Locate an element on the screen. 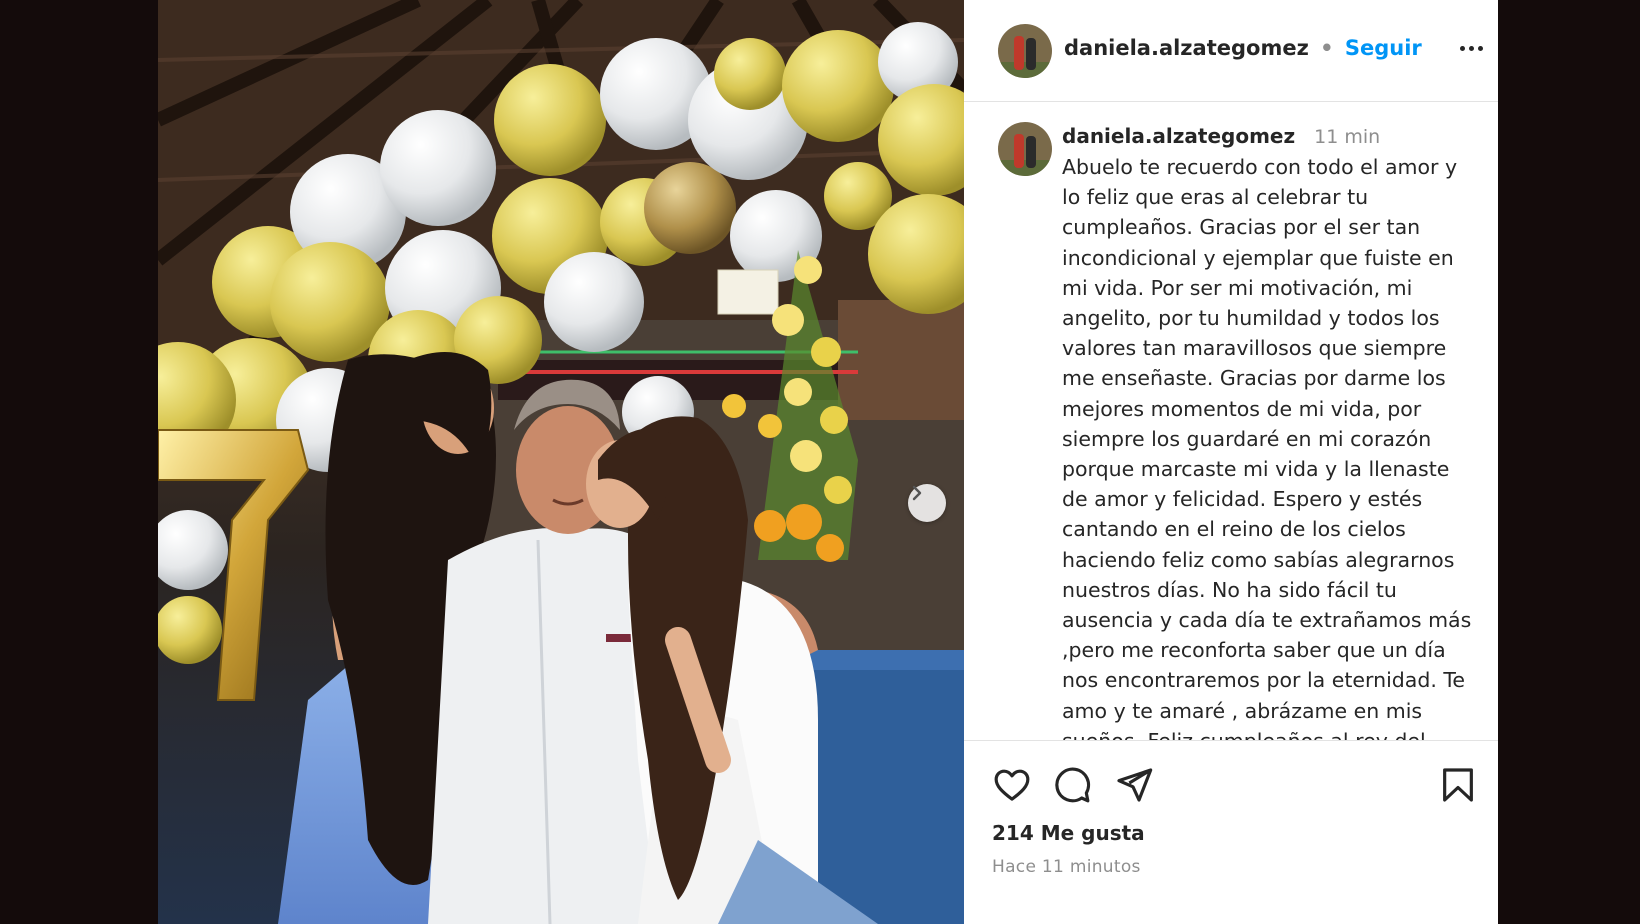 This screenshot has height=924, width=1640. likes-count: 214 Me gusta is located at coordinates (1068, 833).